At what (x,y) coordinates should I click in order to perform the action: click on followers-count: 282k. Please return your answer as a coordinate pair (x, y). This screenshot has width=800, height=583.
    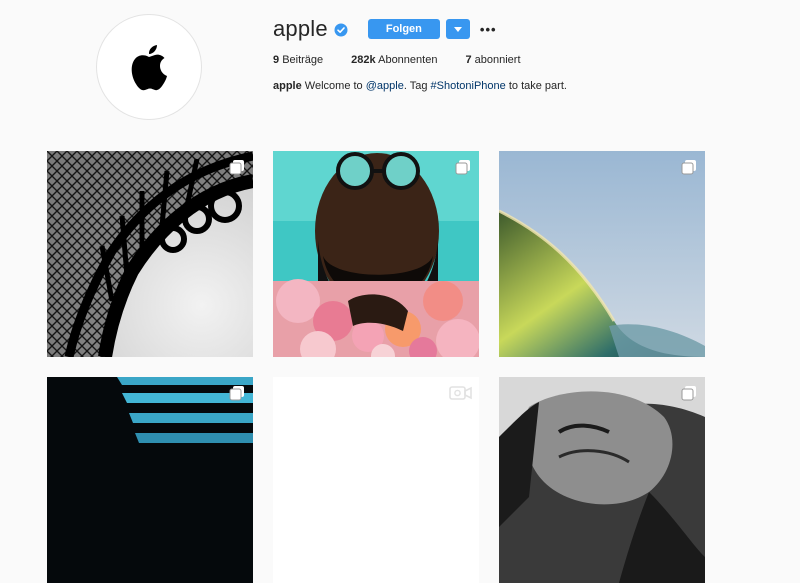
    Looking at the image, I should click on (363, 60).